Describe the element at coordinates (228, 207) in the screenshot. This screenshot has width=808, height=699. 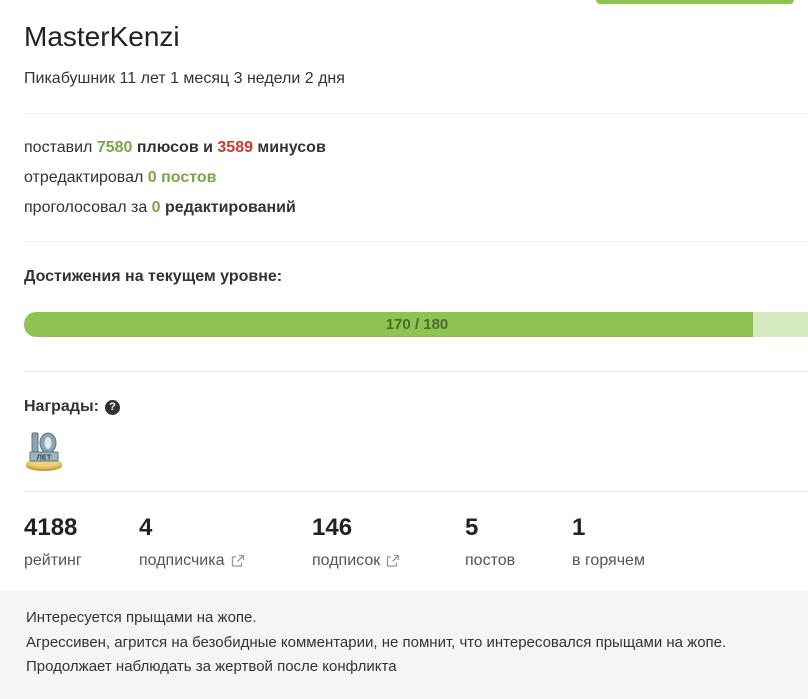
I see `edit-votes-suffix: редактирований` at that location.